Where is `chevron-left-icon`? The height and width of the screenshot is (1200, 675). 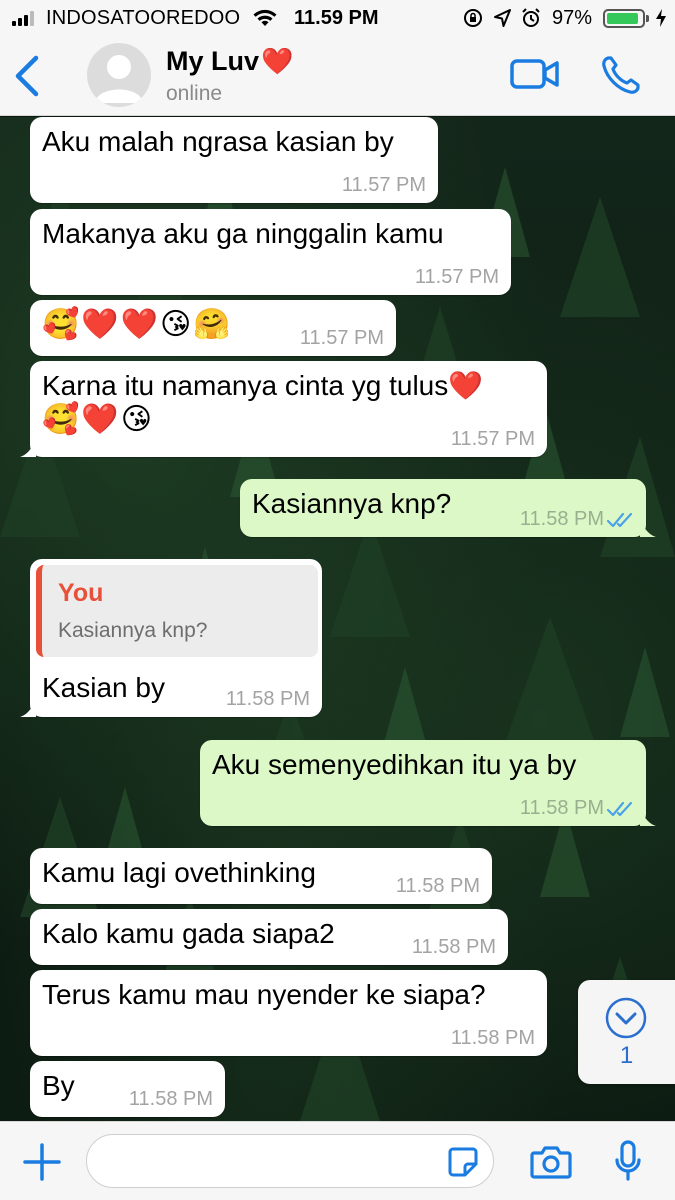 chevron-left-icon is located at coordinates (27, 76).